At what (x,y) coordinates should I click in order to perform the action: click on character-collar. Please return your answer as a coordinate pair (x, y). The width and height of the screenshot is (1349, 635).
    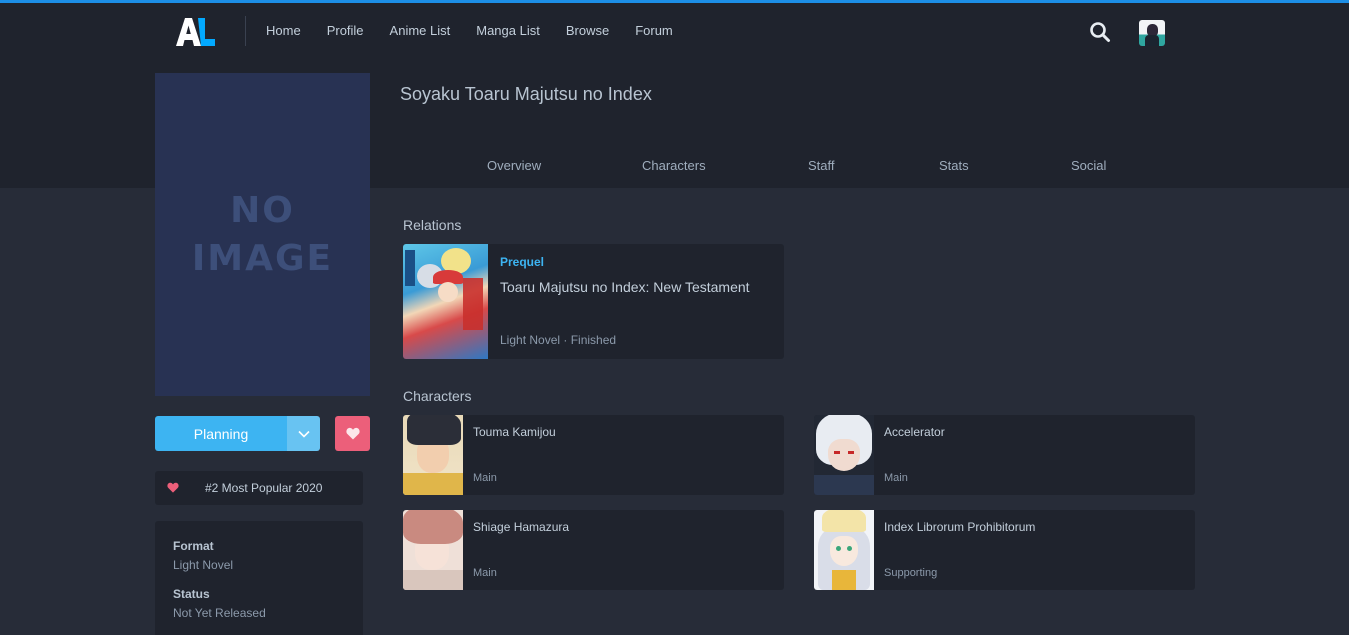
    Looking at the image, I should click on (844, 580).